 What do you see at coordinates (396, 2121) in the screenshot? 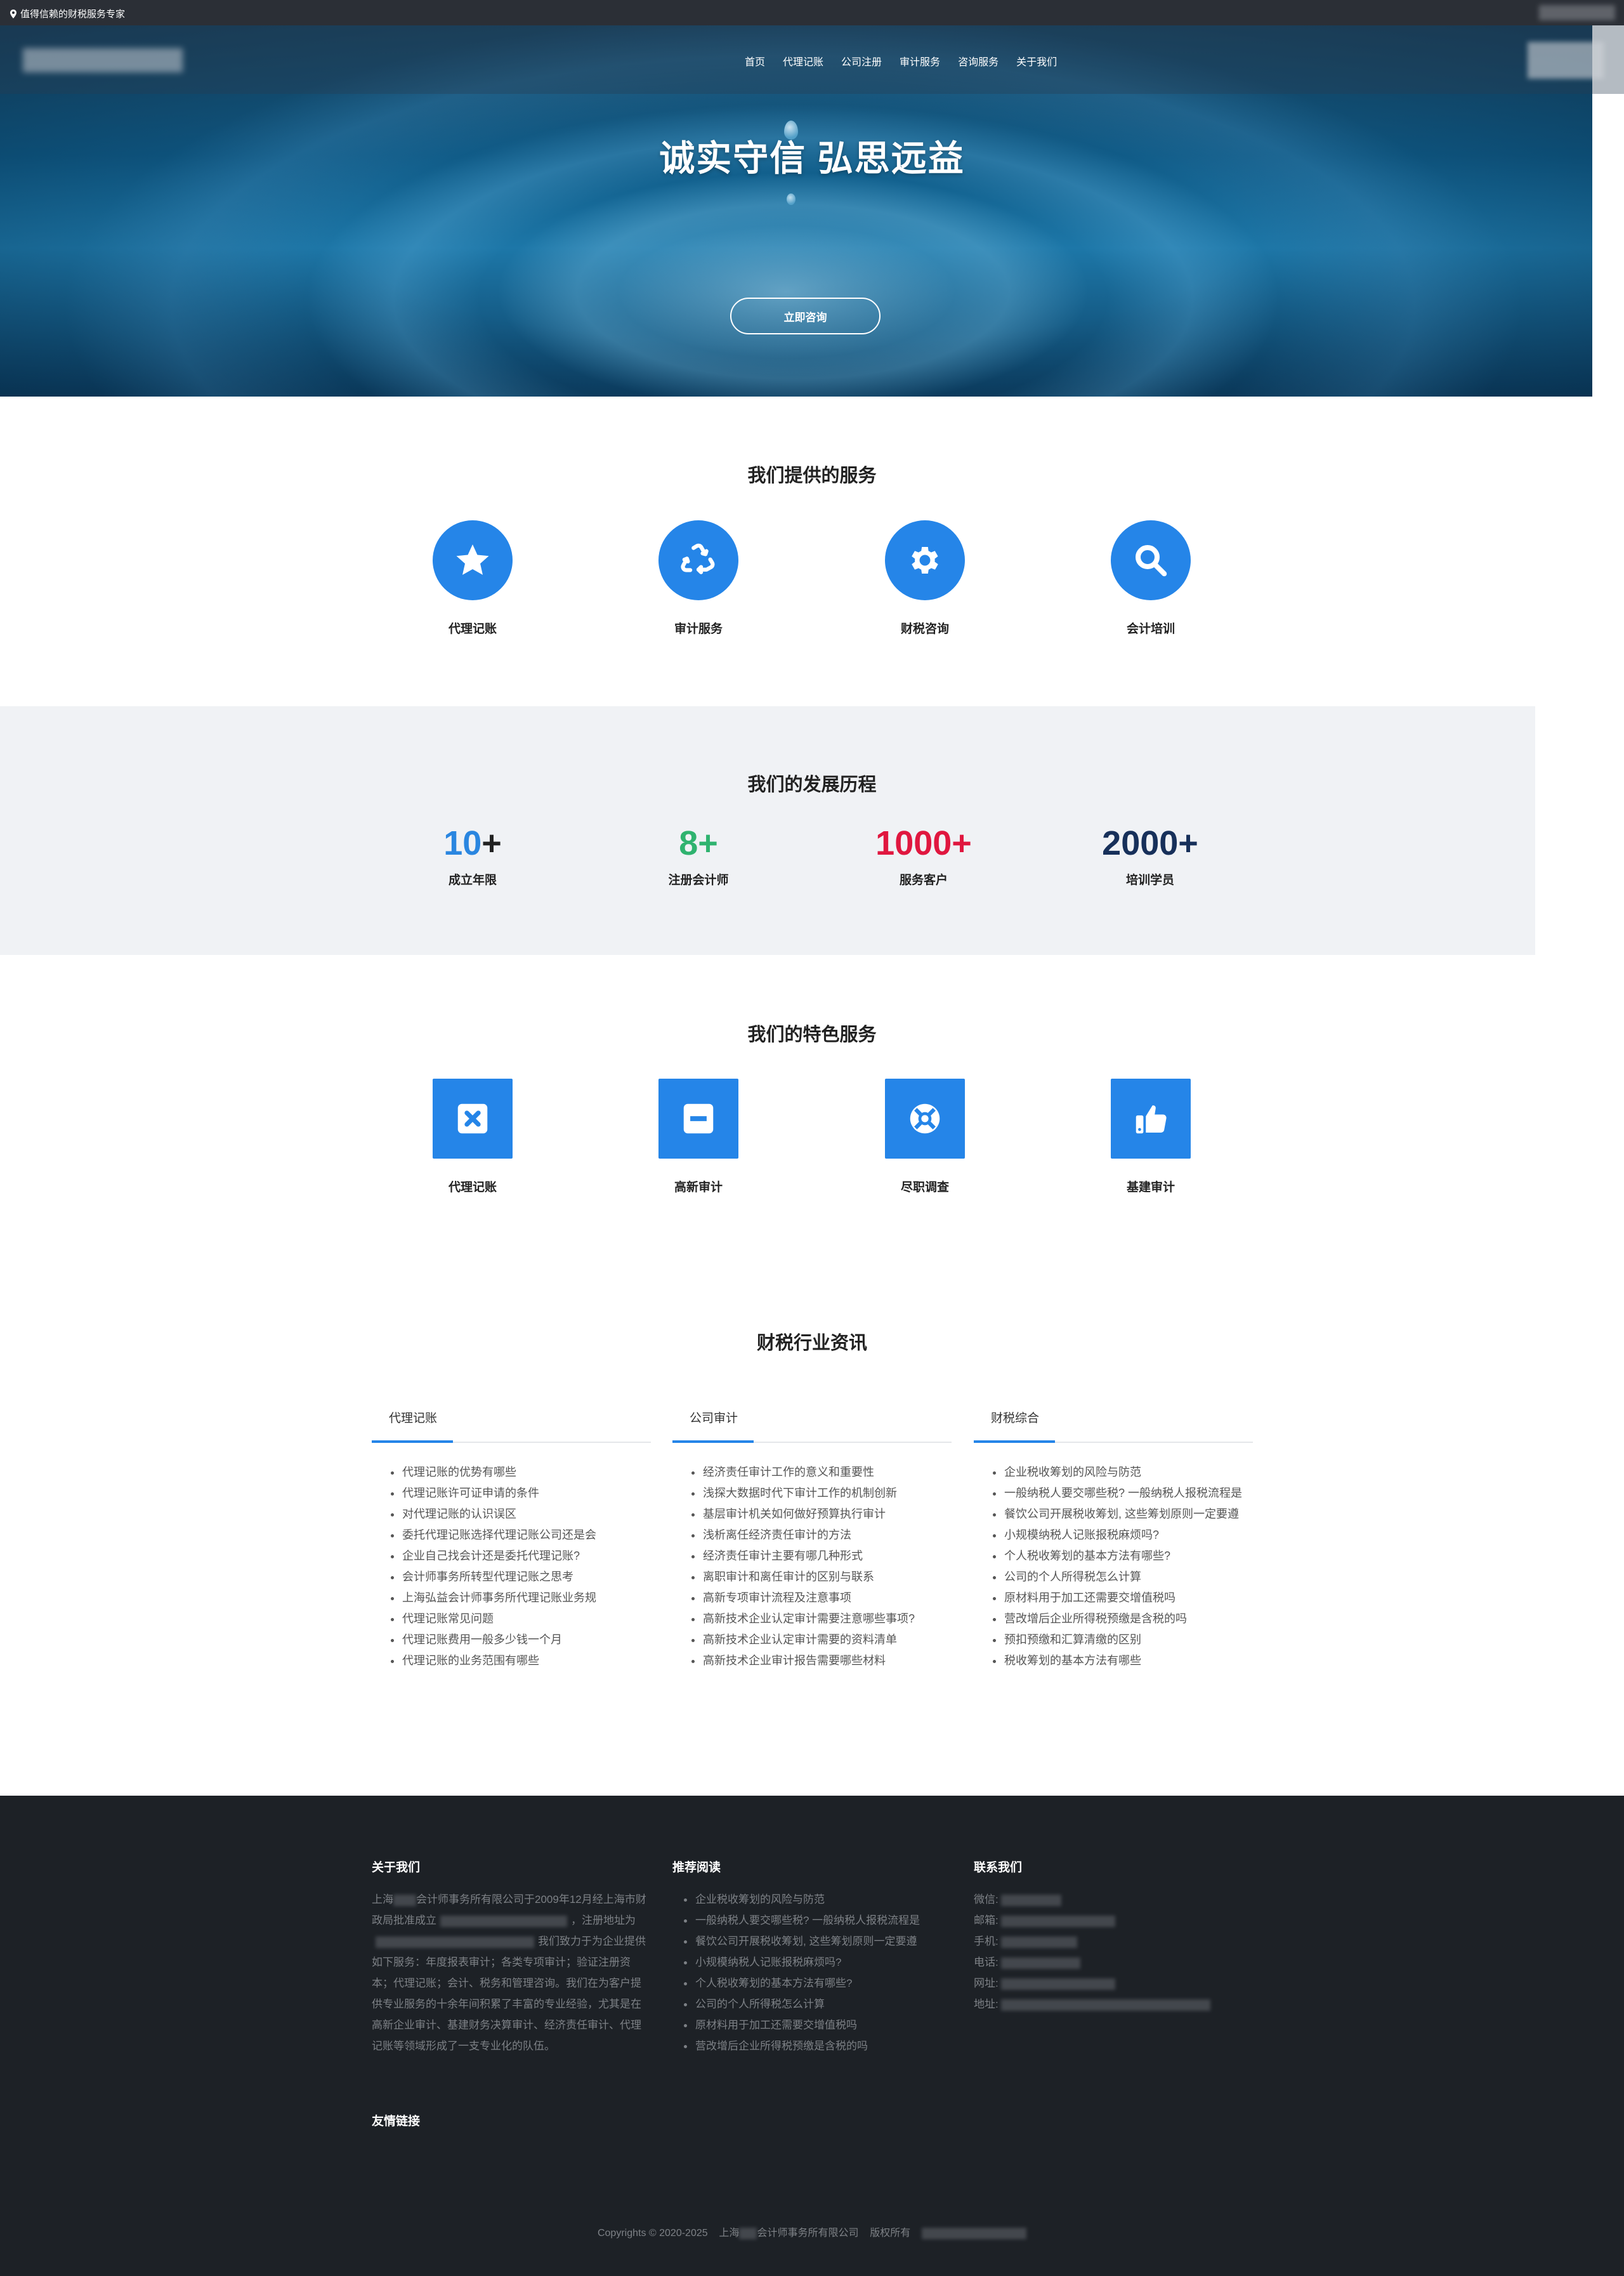
I see `friend-links-title: 友情链接` at bounding box center [396, 2121].